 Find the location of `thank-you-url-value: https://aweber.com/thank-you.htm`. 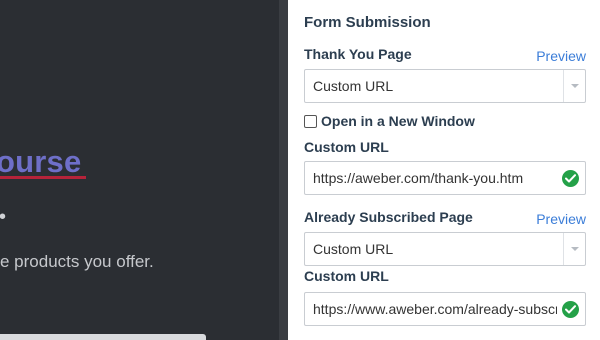

thank-you-url-value: https://aweber.com/thank-you.htm is located at coordinates (418, 178).